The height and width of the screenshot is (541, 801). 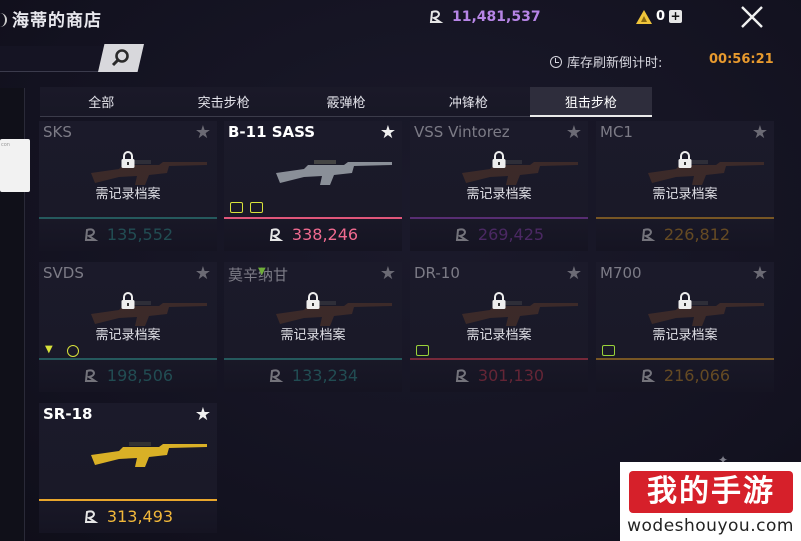 I want to click on gold-triangle-icon, so click(x=644, y=16).